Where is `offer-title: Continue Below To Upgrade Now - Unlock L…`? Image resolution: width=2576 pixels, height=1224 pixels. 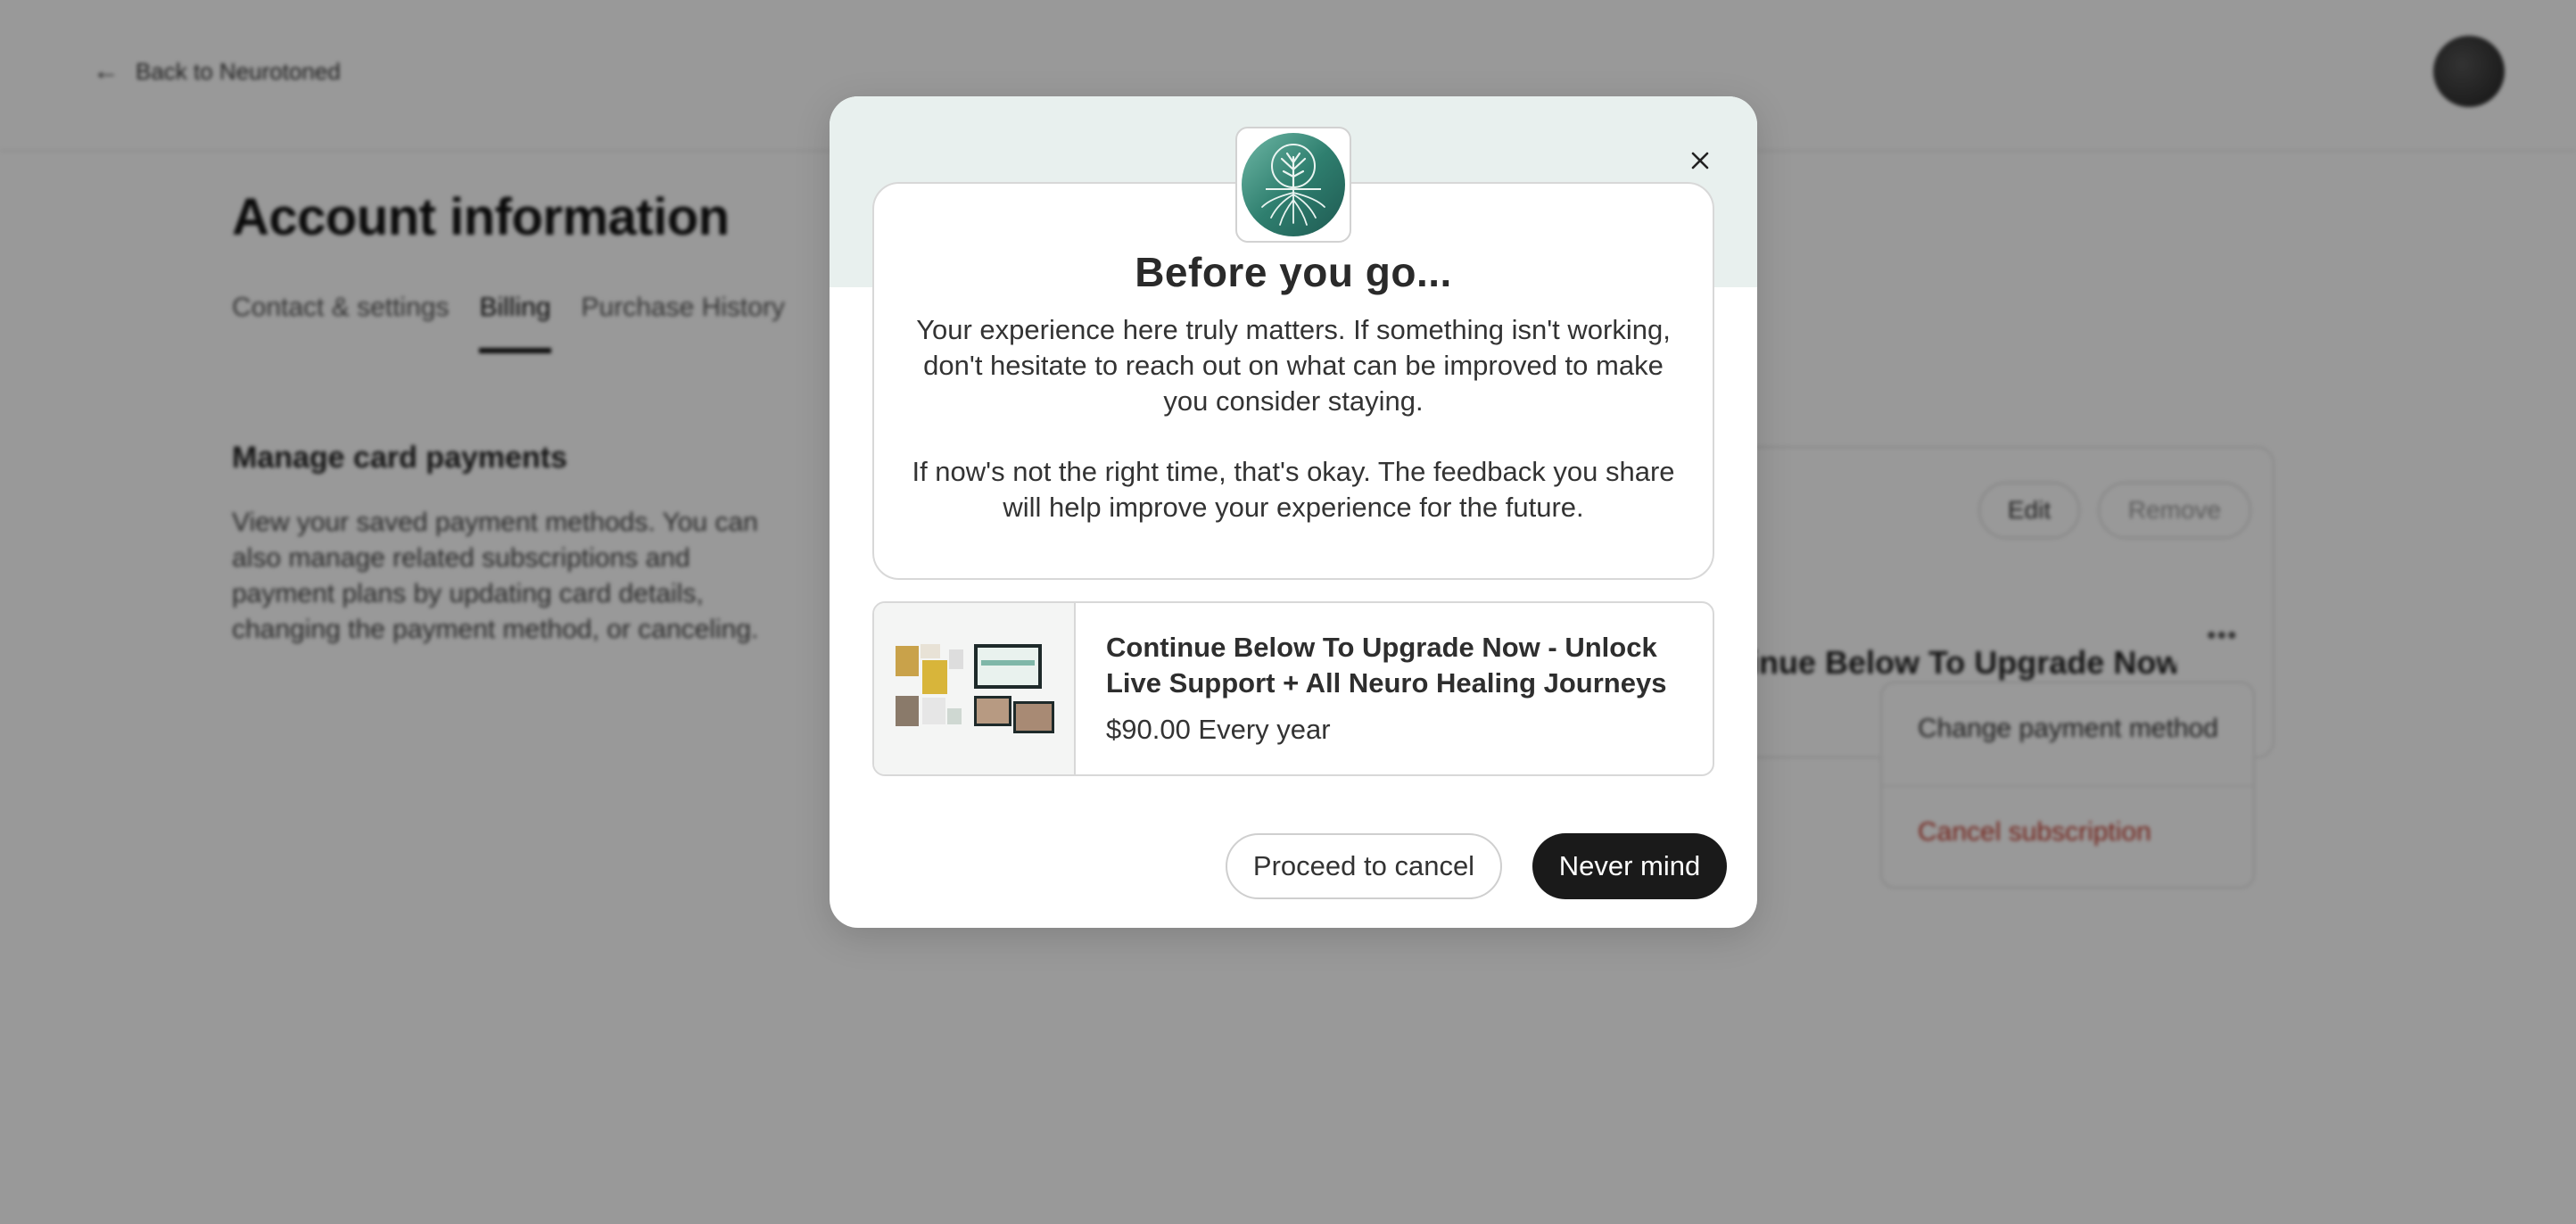 offer-title: Continue Below To Upgrade Now - Unlock L… is located at coordinates (1387, 665).